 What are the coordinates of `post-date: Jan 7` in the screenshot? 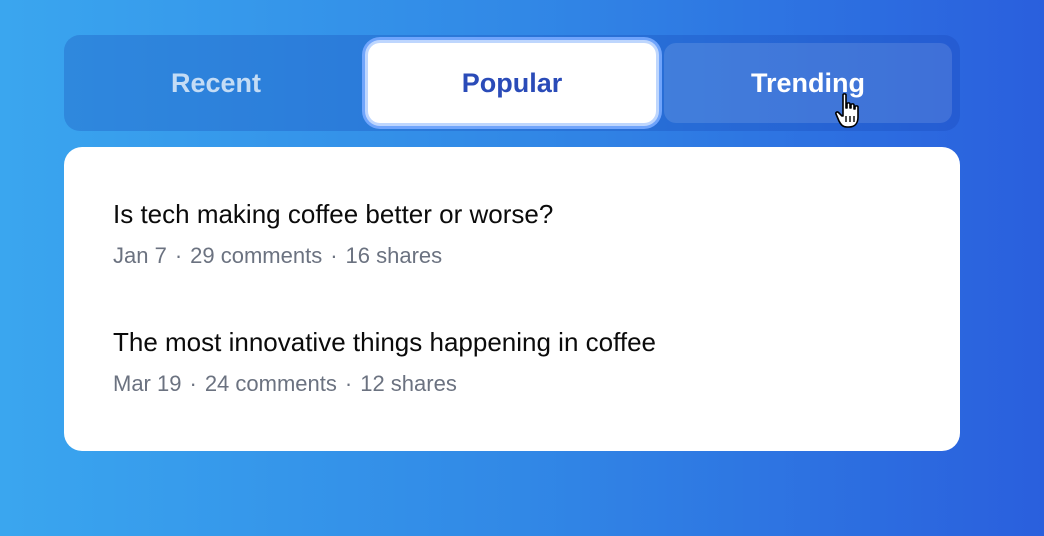 It's located at (140, 255).